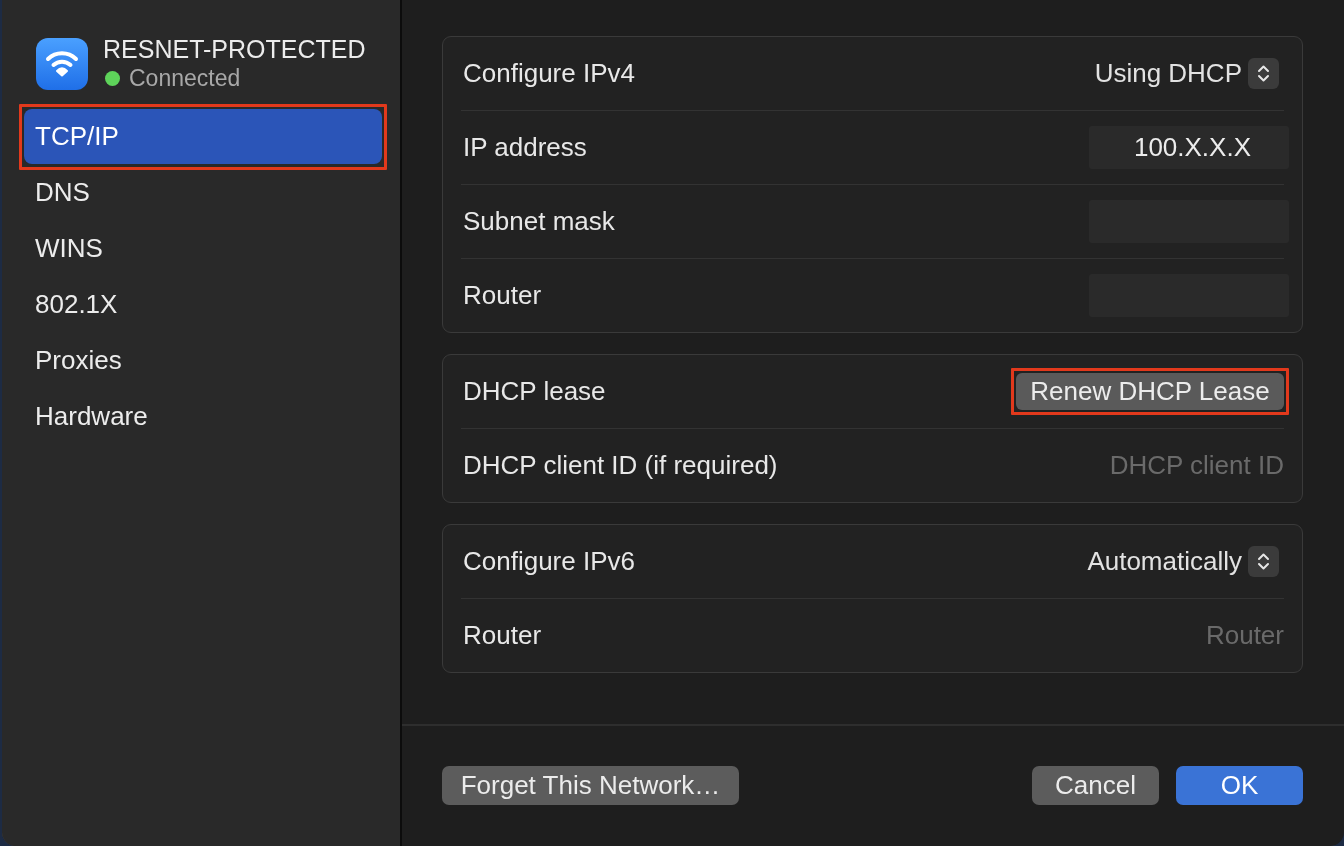 The image size is (1344, 846). I want to click on field-label: IP address, so click(524, 147).